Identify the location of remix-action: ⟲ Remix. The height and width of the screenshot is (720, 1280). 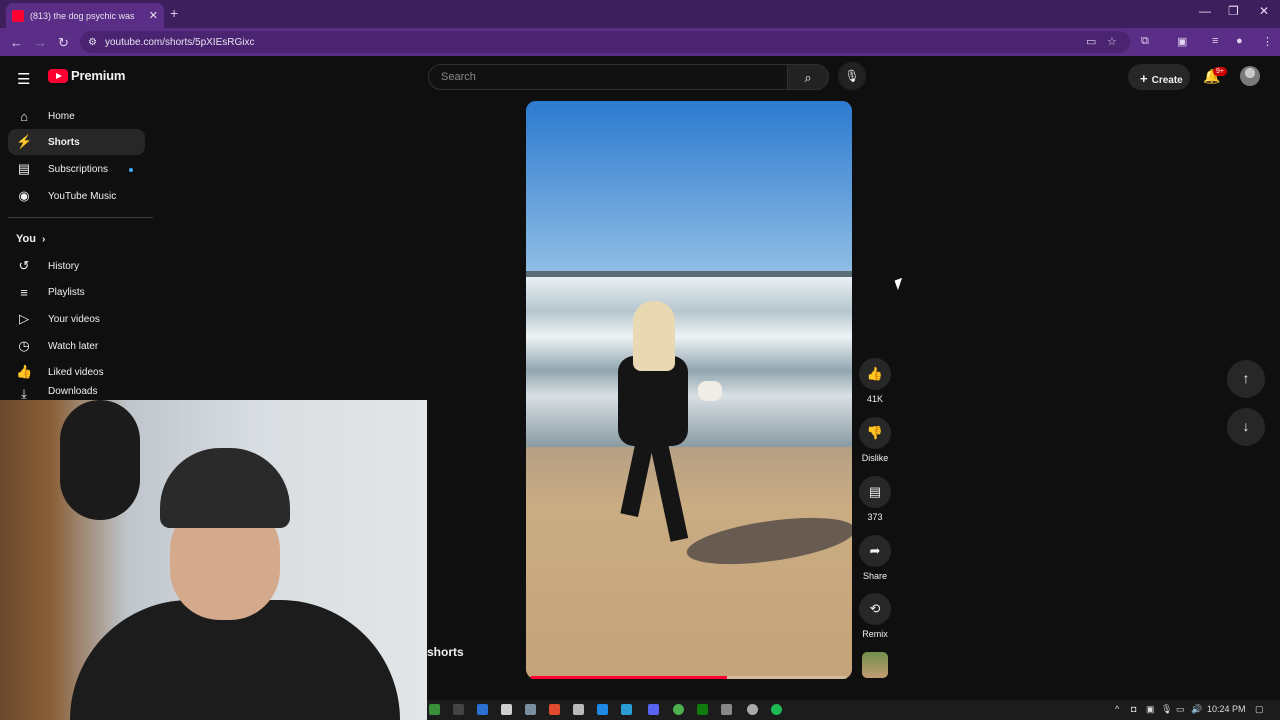
(875, 616).